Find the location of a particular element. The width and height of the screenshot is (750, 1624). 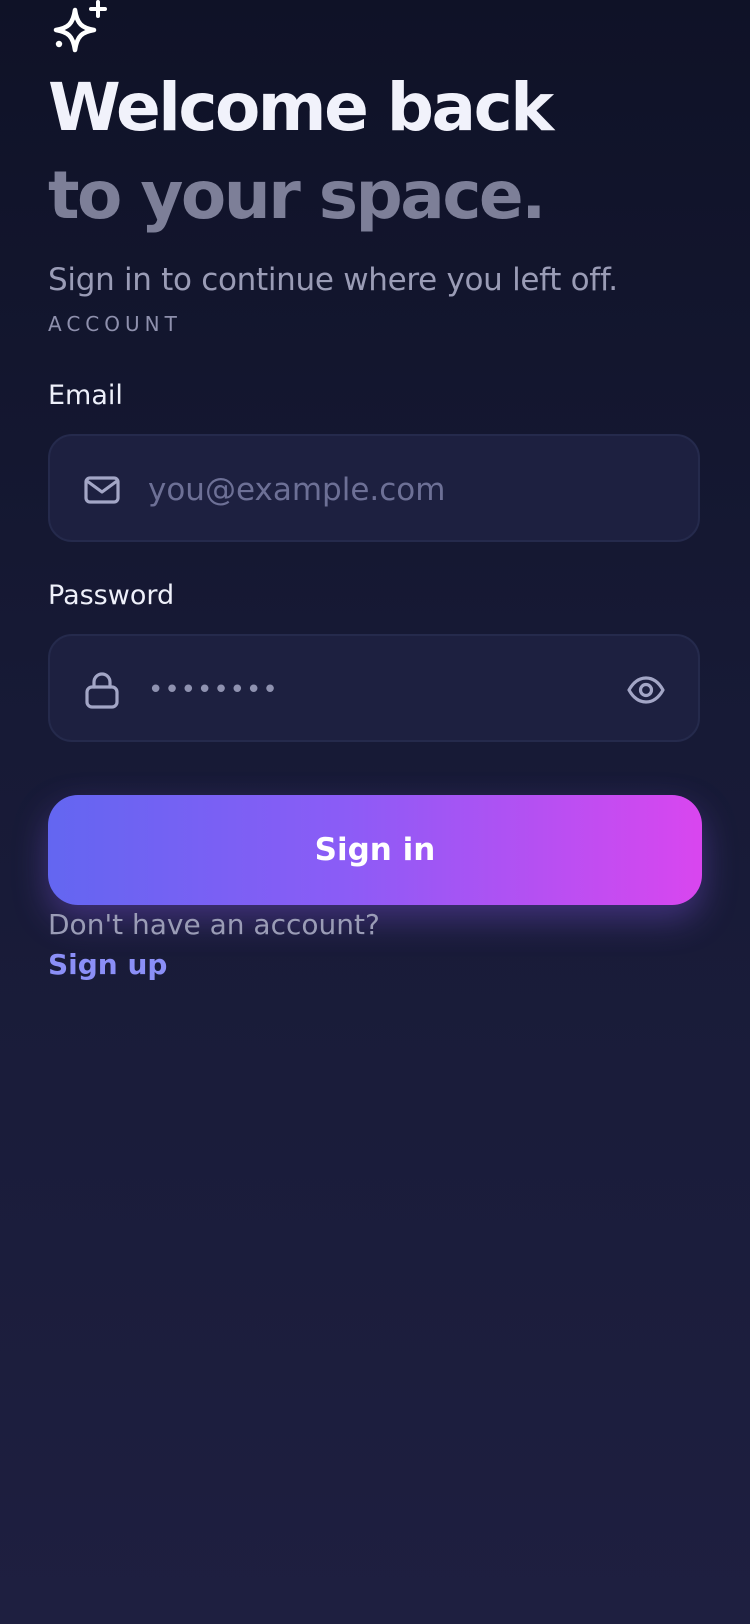

section-label: ACCOUNT is located at coordinates (115, 324).